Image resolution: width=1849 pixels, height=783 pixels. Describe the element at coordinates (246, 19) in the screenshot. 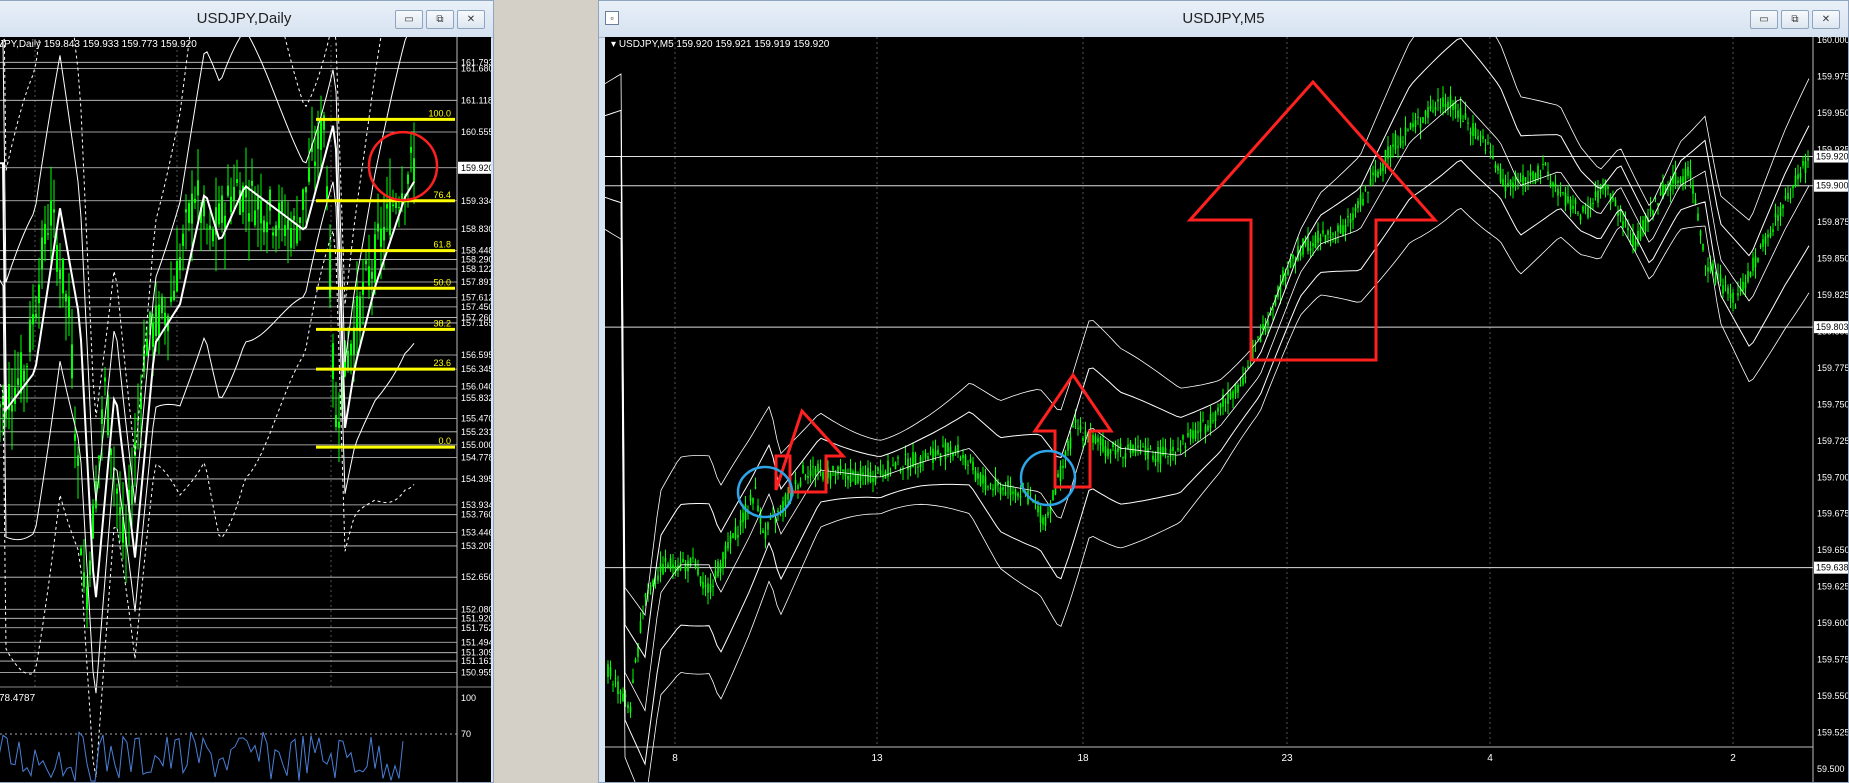

I see `daily-window-titlebar: USDJPY,Daily ▭ ⧉ ✕` at that location.